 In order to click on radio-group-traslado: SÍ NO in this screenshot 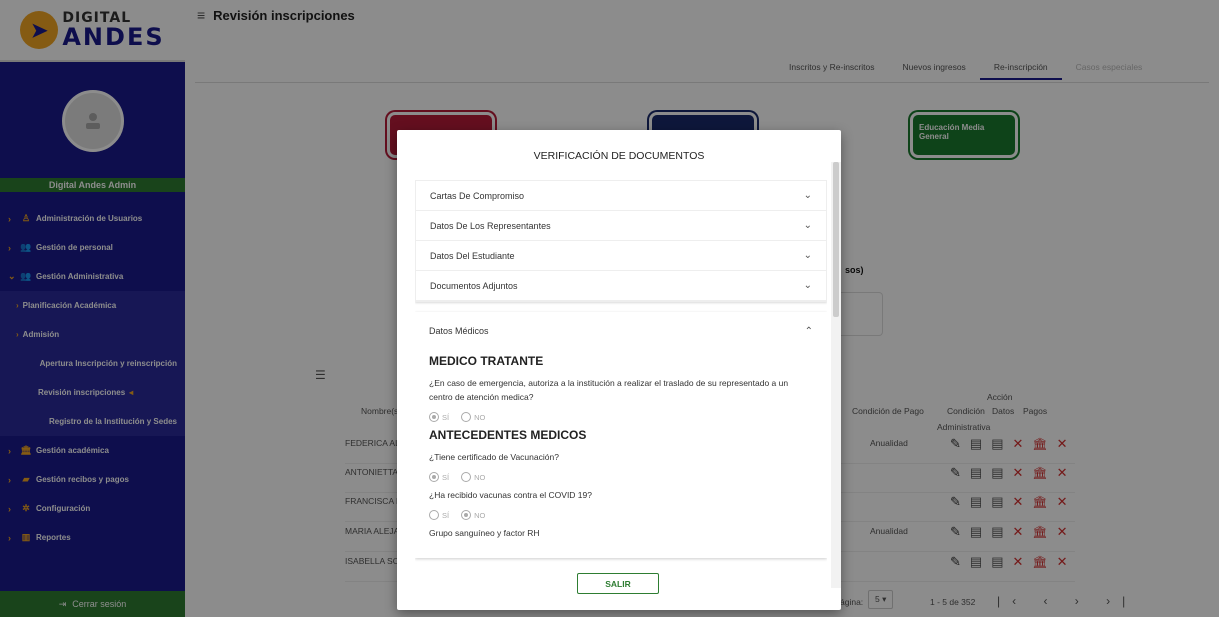, I will do `click(621, 417)`.